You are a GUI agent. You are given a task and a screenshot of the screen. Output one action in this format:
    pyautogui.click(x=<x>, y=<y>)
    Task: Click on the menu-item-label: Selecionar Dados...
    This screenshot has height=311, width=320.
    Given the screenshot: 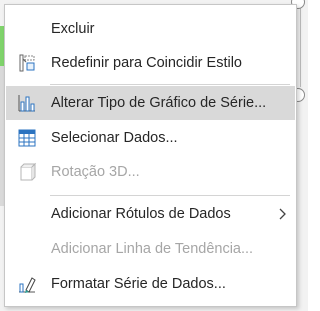 What is the action you would take?
    pyautogui.click(x=114, y=138)
    